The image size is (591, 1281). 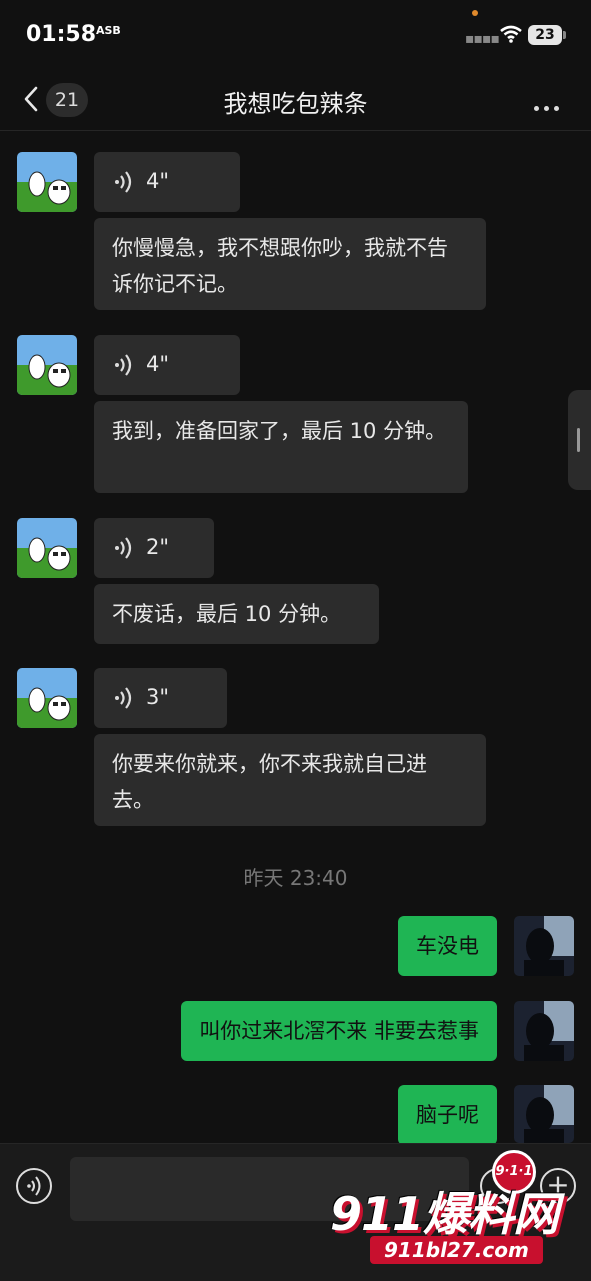 What do you see at coordinates (290, 264) in the screenshot?
I see `message-bubble: 你慢慢急，我不想跟你吵，我就不告诉你记不记。` at bounding box center [290, 264].